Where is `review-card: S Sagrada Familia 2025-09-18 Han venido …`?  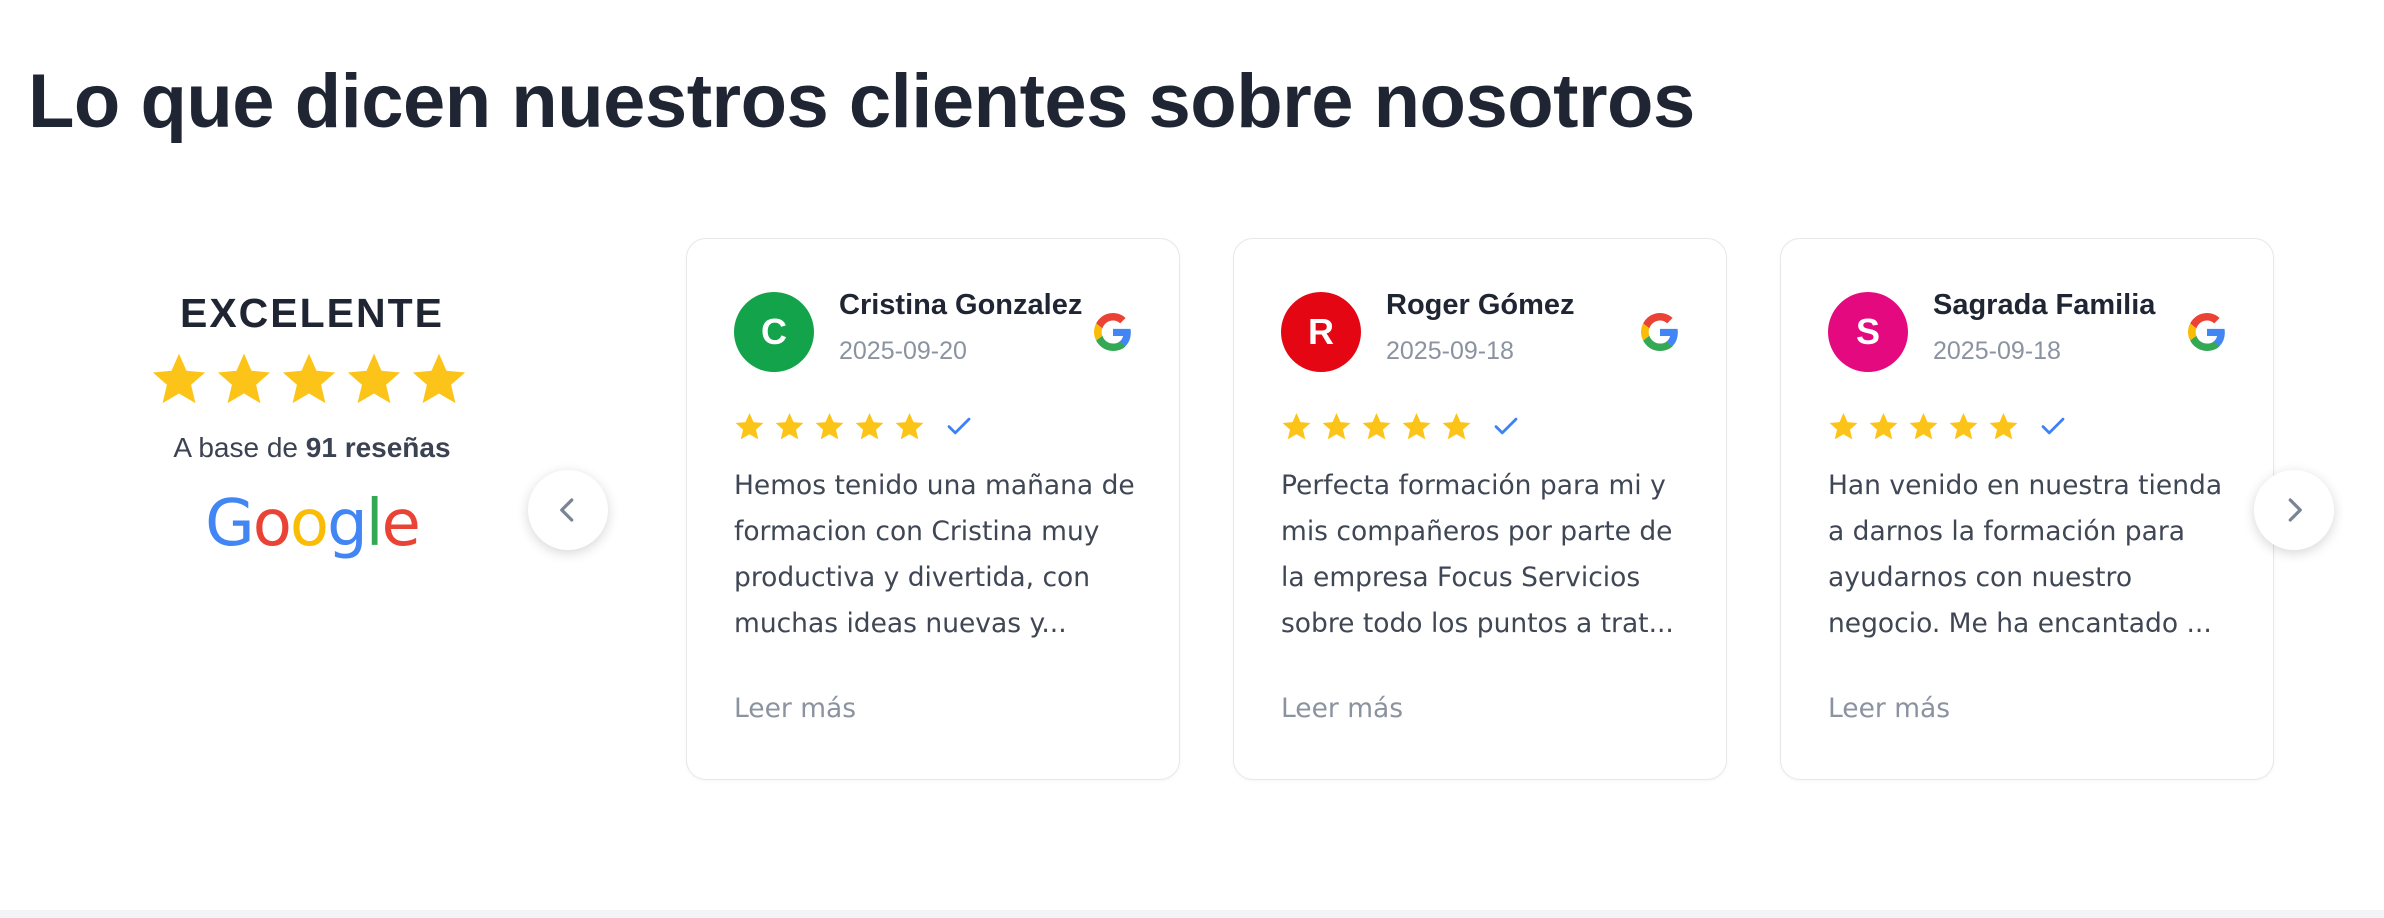
review-card: S Sagrada Familia 2025-09-18 Han venido … is located at coordinates (2027, 509).